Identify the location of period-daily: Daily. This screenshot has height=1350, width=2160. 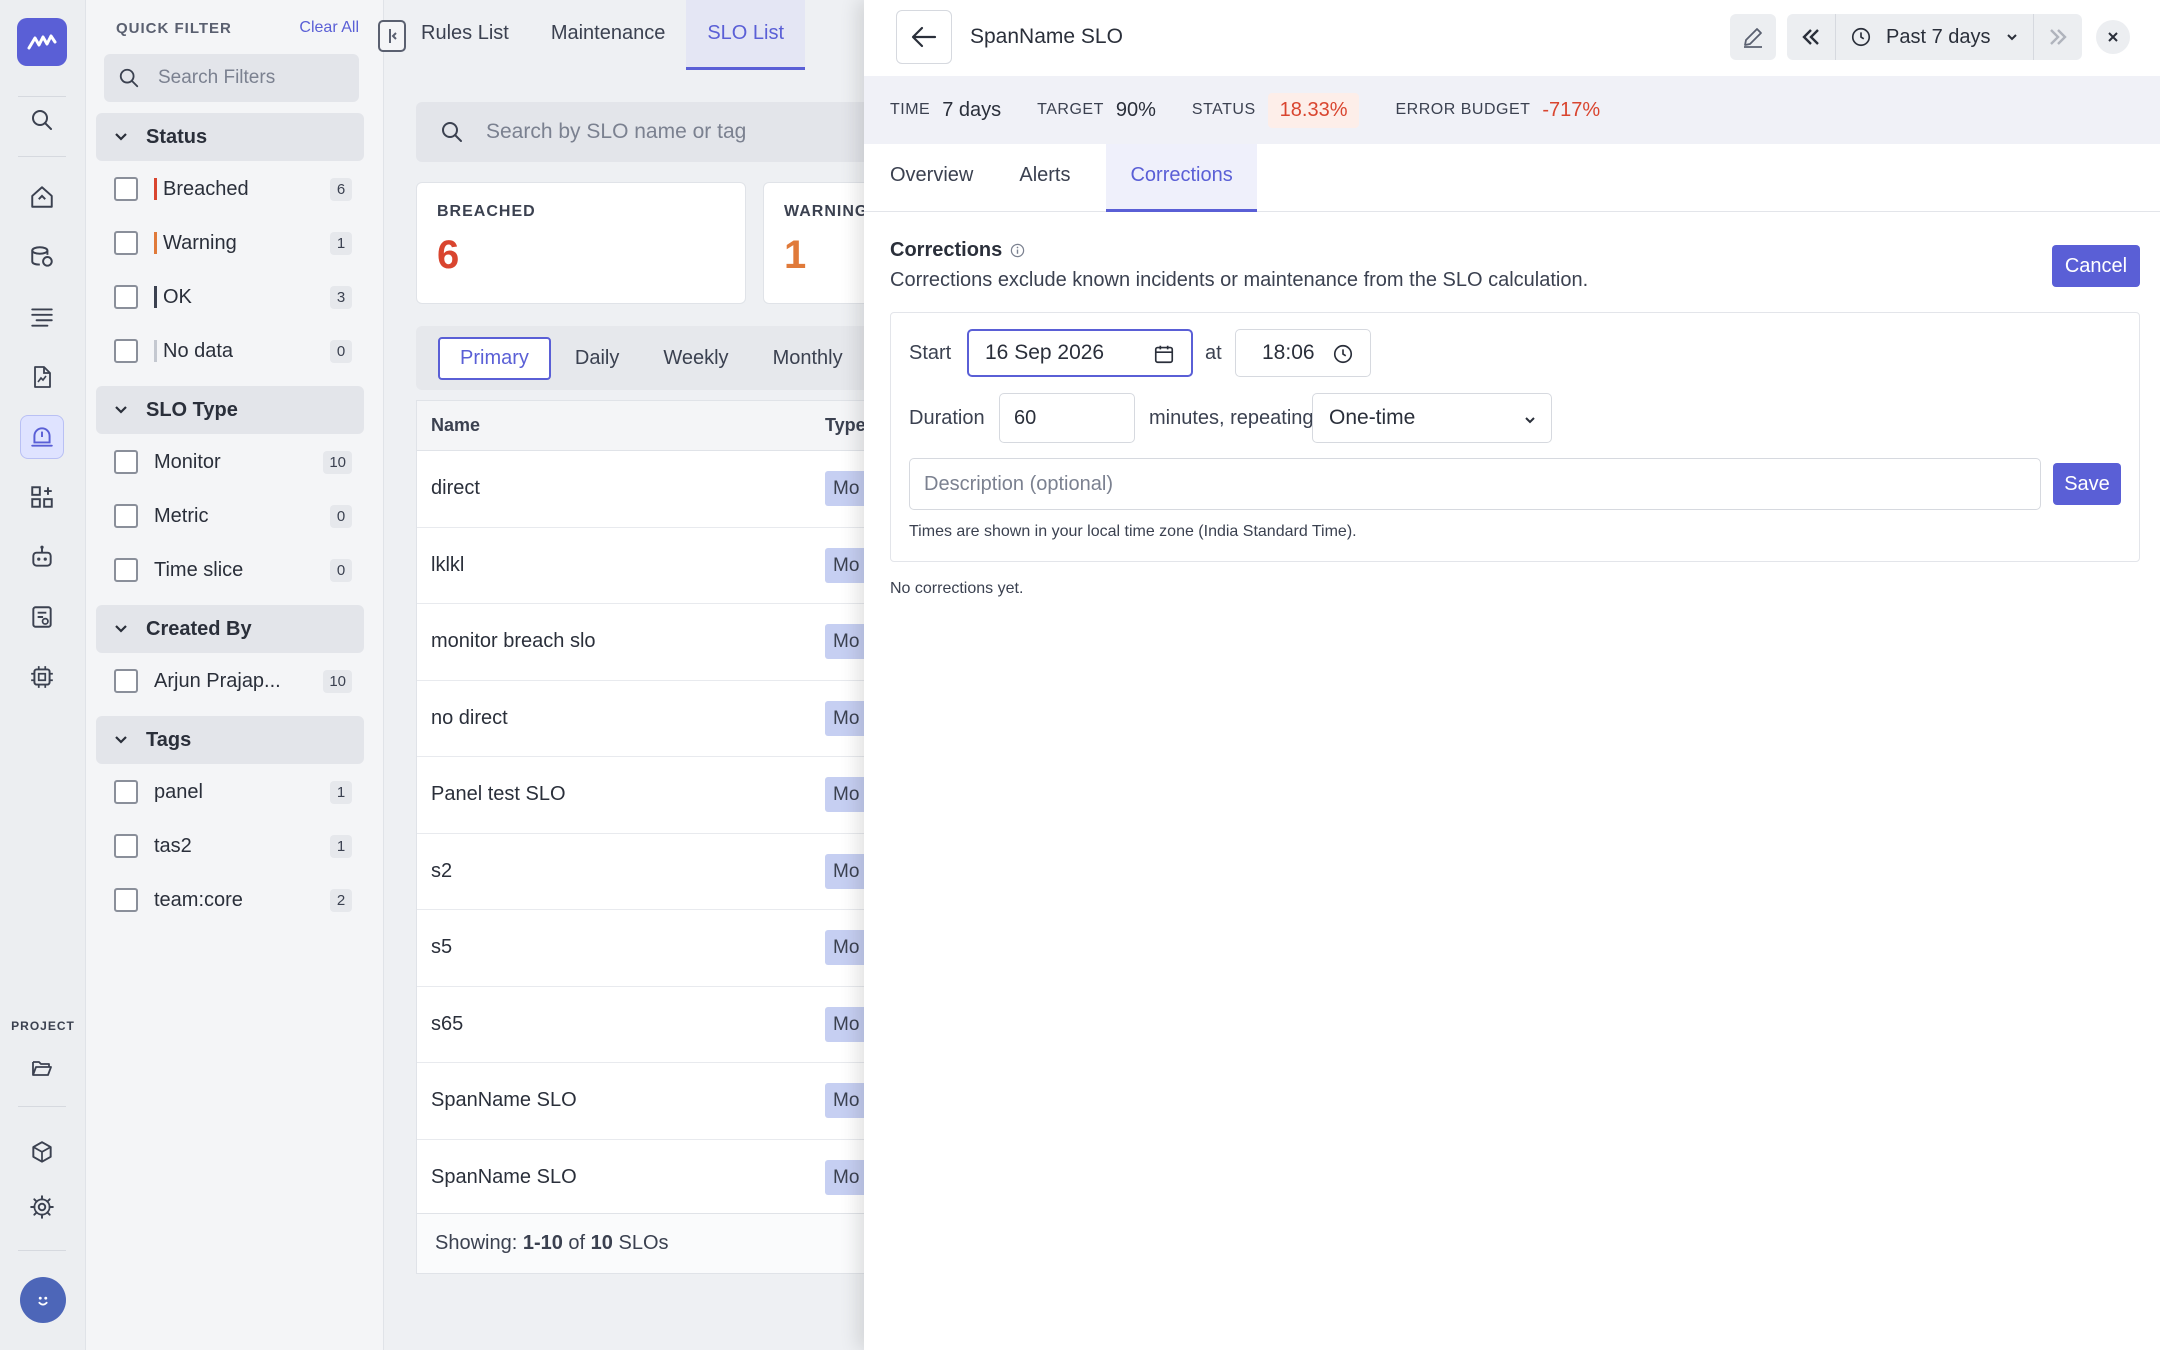
(597, 358).